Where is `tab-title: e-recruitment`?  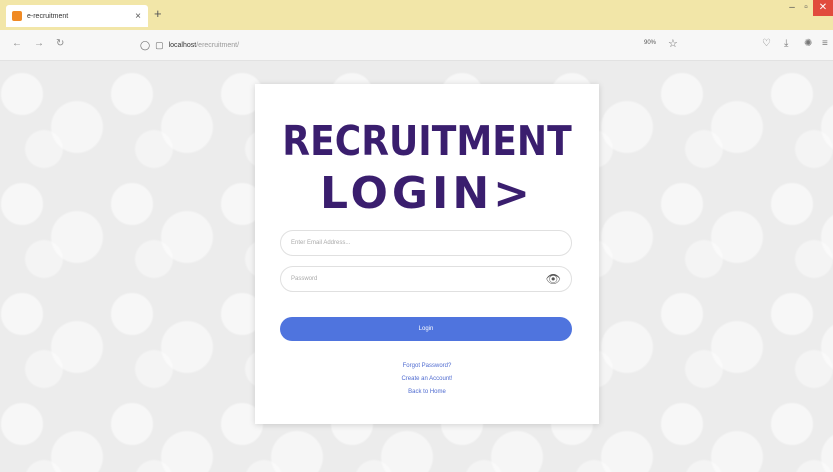
tab-title: e-recruitment is located at coordinates (48, 16).